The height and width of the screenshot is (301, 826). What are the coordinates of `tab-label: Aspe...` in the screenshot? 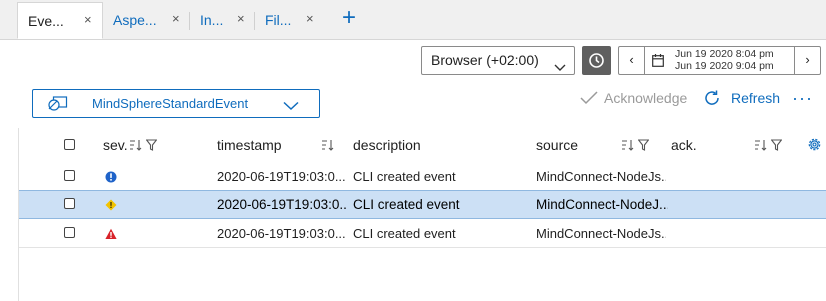 It's located at (135, 20).